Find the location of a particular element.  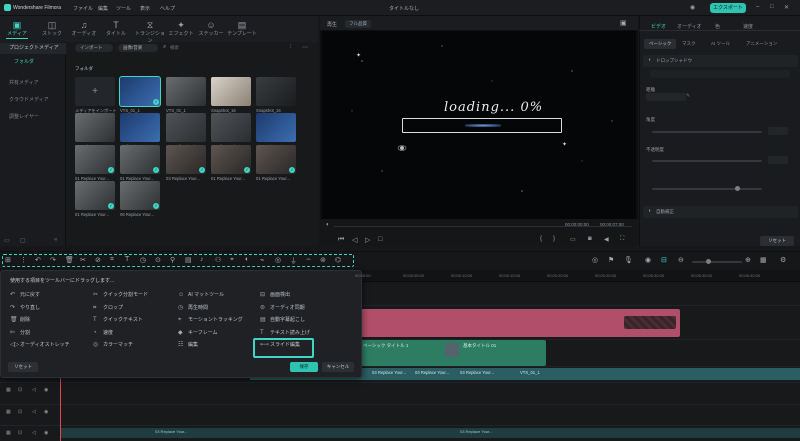

play-back-icon: ◁ is located at coordinates (354, 240).